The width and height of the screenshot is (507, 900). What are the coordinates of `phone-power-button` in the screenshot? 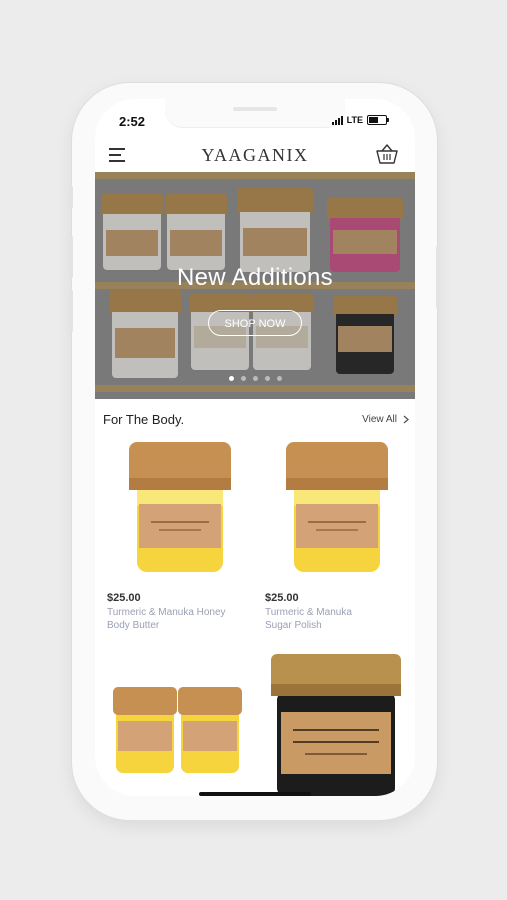 It's located at (437, 277).